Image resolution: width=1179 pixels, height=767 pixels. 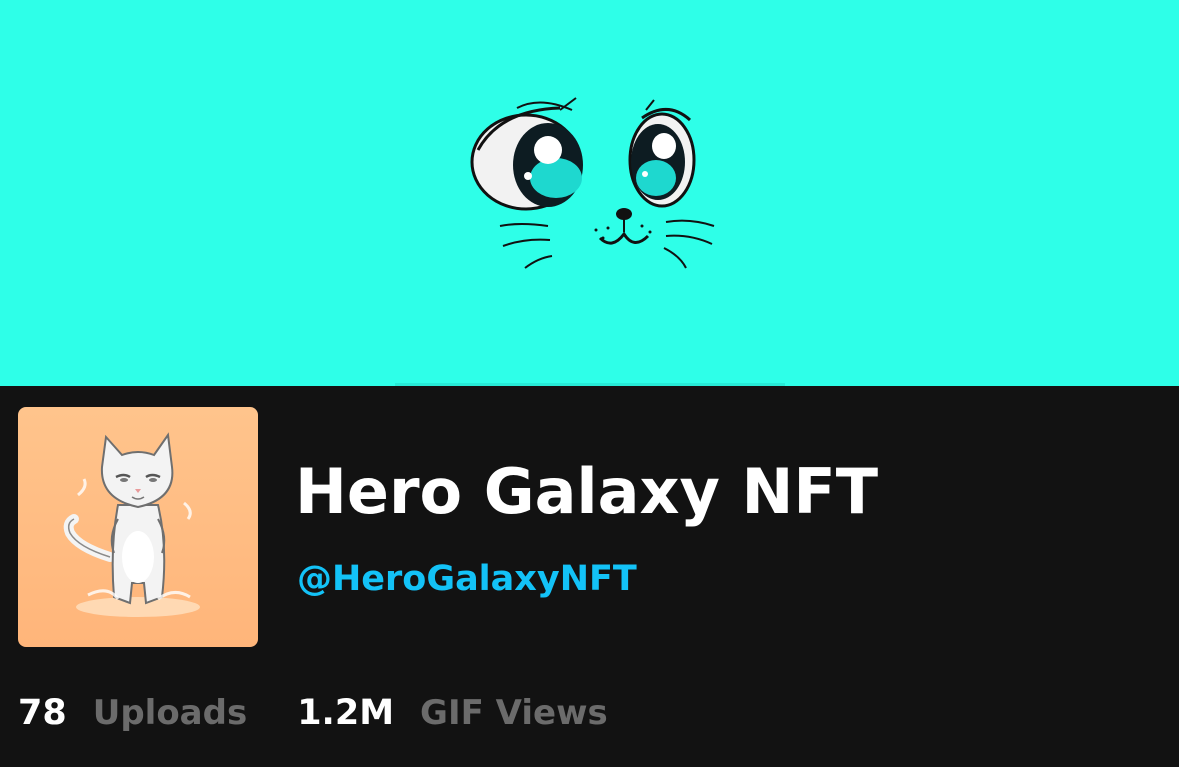 I want to click on white-cat-avatar-icon, so click(x=138, y=527).